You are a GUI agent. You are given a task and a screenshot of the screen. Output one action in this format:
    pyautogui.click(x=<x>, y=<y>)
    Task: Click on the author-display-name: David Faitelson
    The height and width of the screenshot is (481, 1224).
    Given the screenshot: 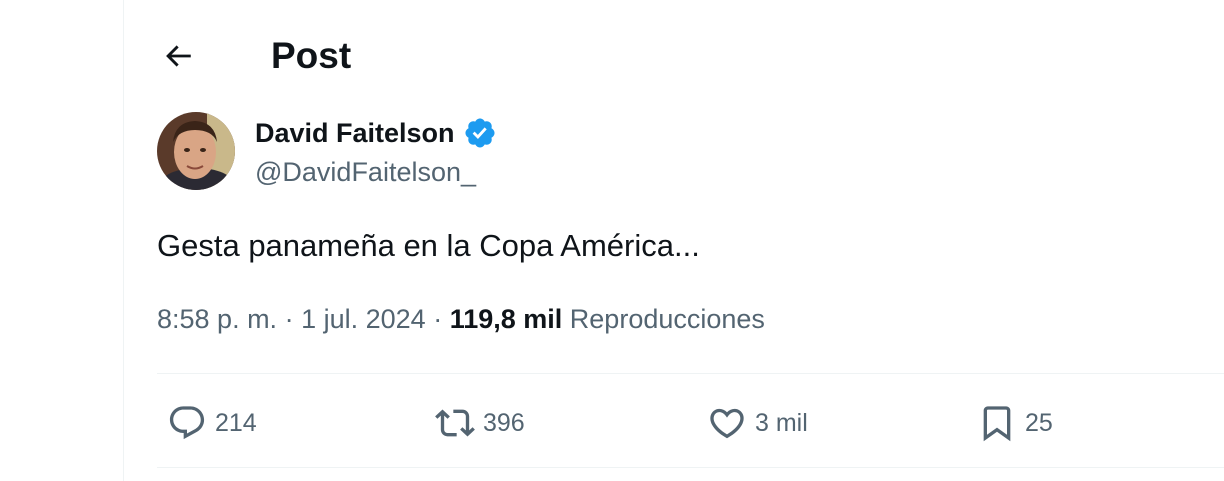 What is the action you would take?
    pyautogui.click(x=355, y=133)
    